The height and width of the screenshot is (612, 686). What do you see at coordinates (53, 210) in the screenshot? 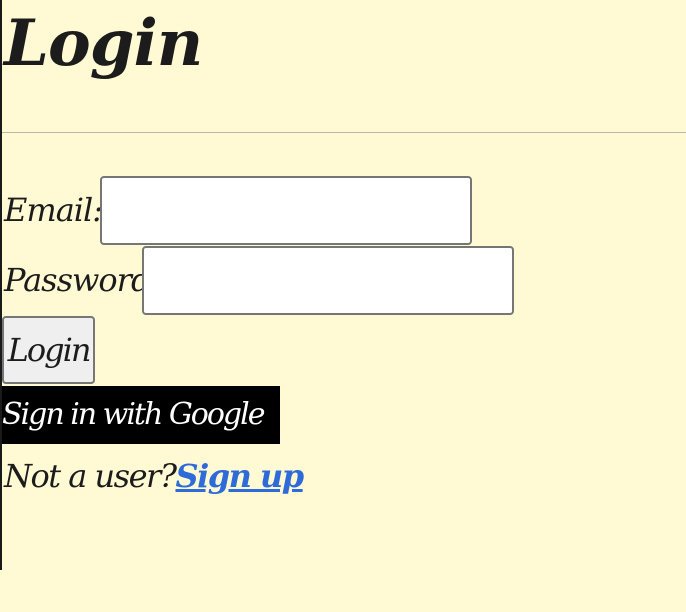
I see `email-label: Email:` at bounding box center [53, 210].